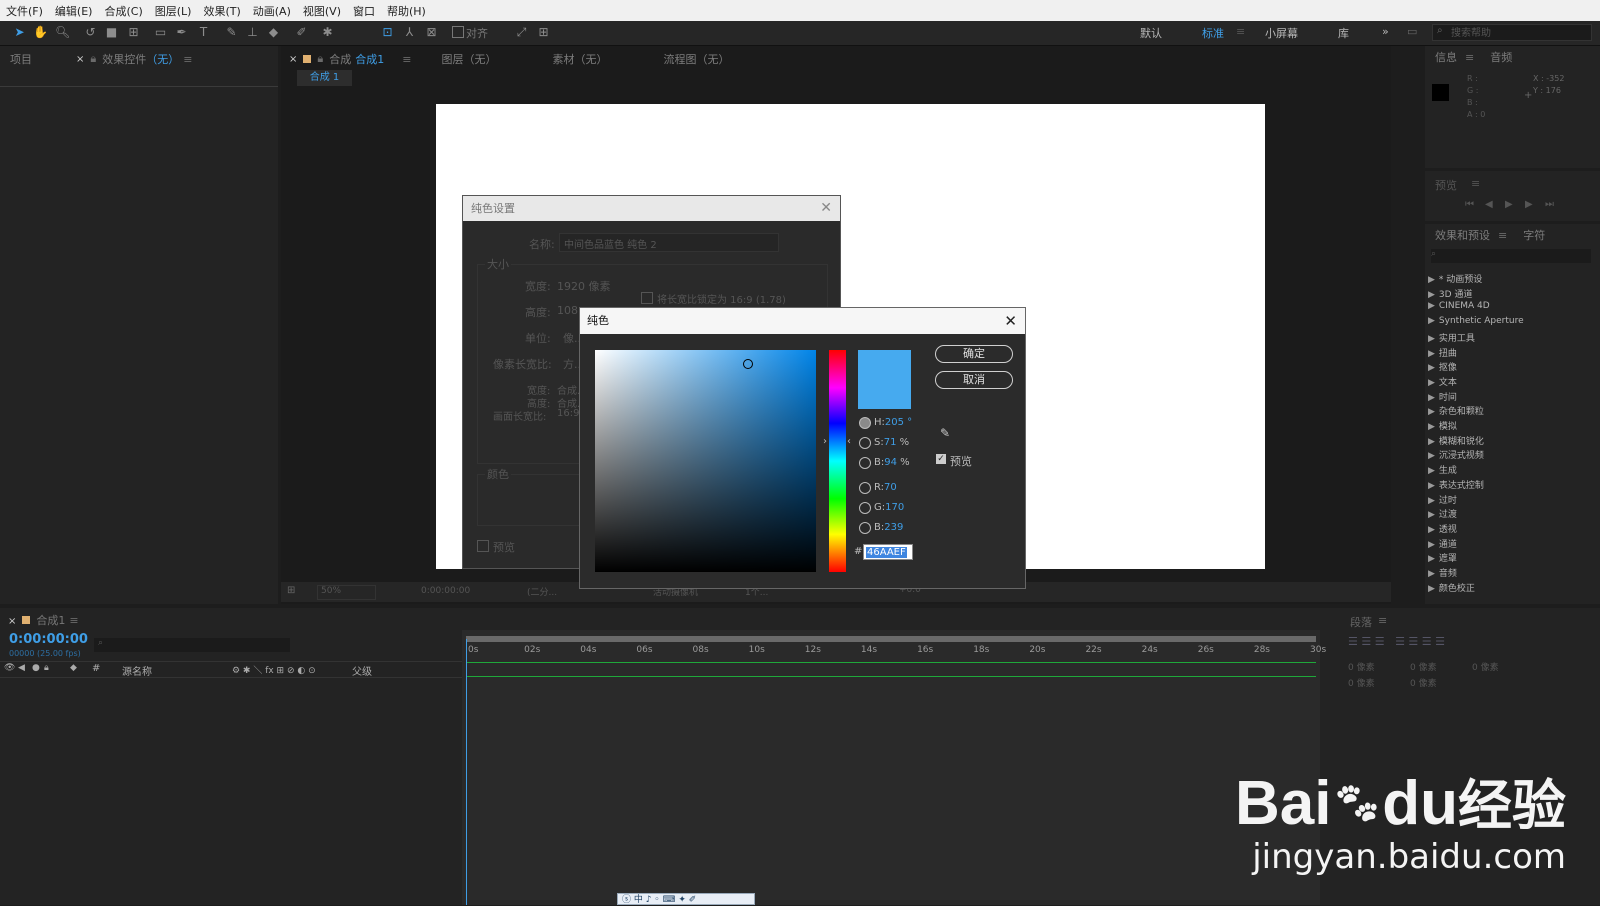 The width and height of the screenshot is (1600, 906). I want to click on current-timecode: 0:00:00:00, so click(48, 639).